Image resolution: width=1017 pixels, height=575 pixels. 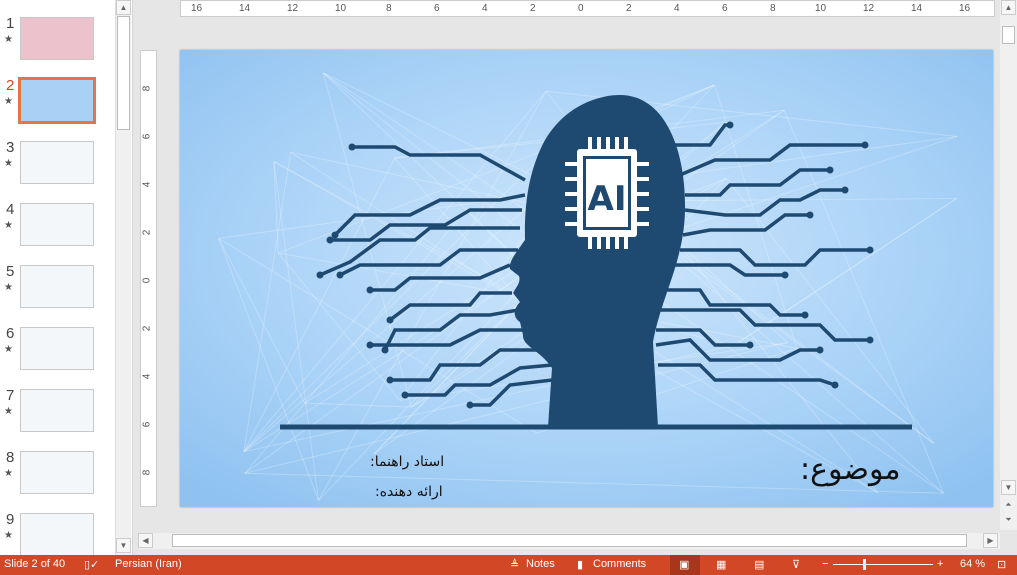 I want to click on slide-thumbnail: 5 ★, so click(x=56, y=294).